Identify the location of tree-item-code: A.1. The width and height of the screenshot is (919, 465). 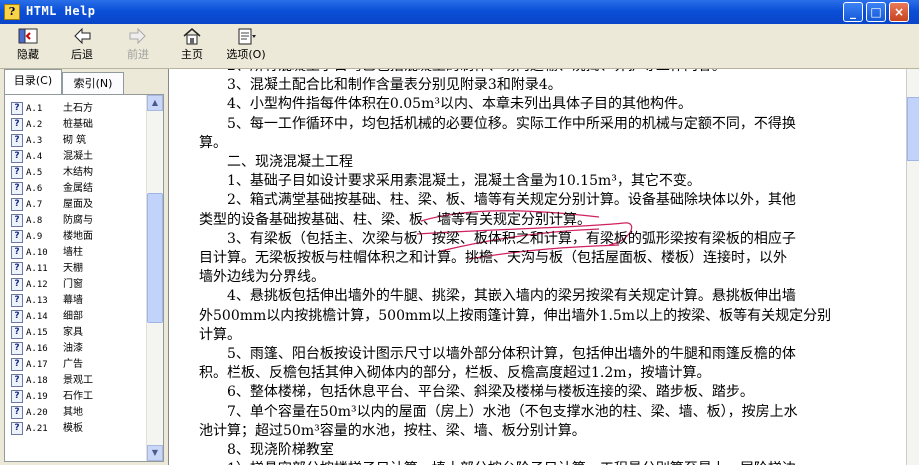
(34, 109).